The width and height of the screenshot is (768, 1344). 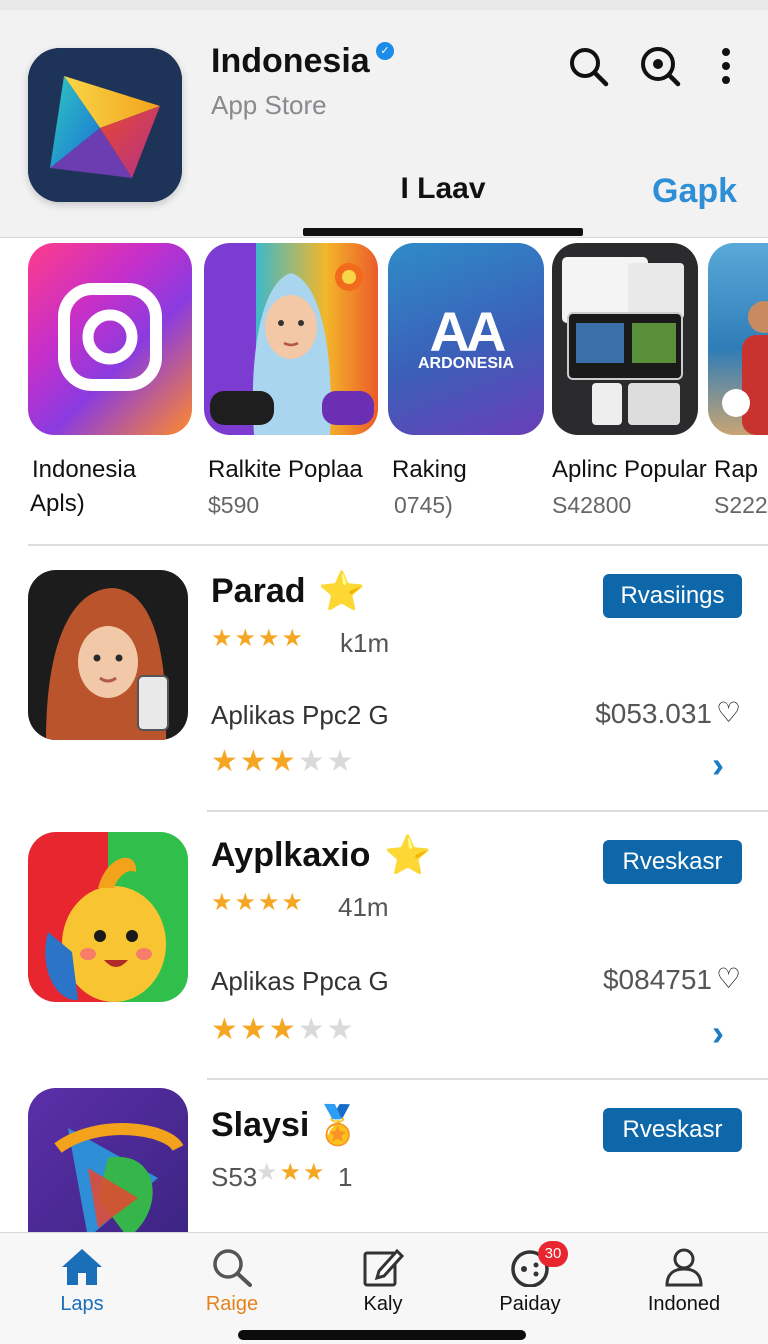 What do you see at coordinates (234, 1177) in the screenshot?
I see `rating-count: S53` at bounding box center [234, 1177].